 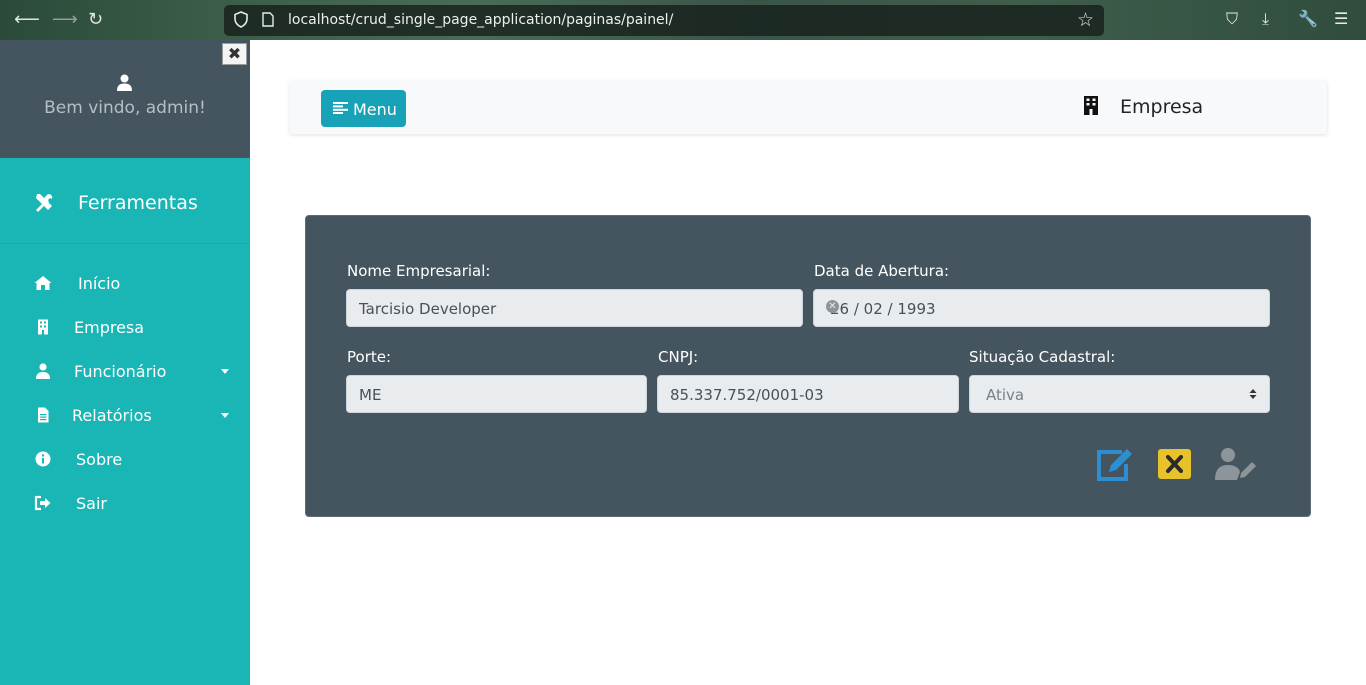 I want to click on sidebar-item-sair: Sair, so click(x=125, y=503).